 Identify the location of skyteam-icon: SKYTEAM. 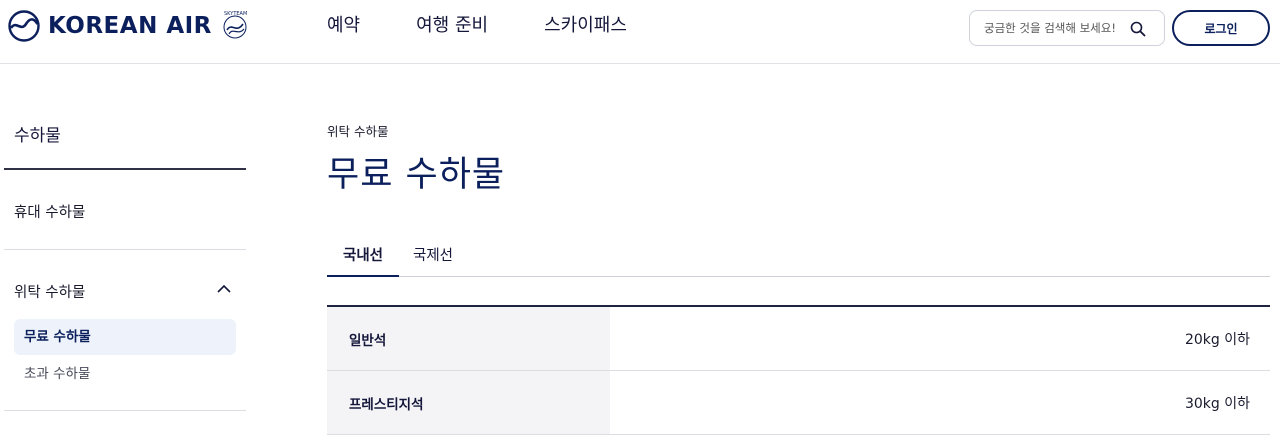
(235, 25).